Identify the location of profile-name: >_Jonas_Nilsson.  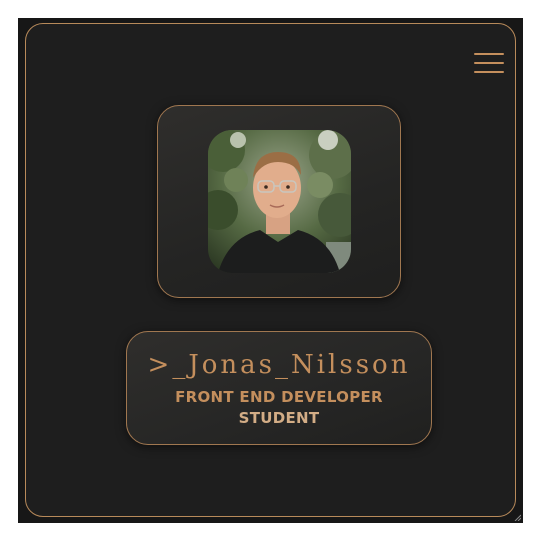
(279, 365).